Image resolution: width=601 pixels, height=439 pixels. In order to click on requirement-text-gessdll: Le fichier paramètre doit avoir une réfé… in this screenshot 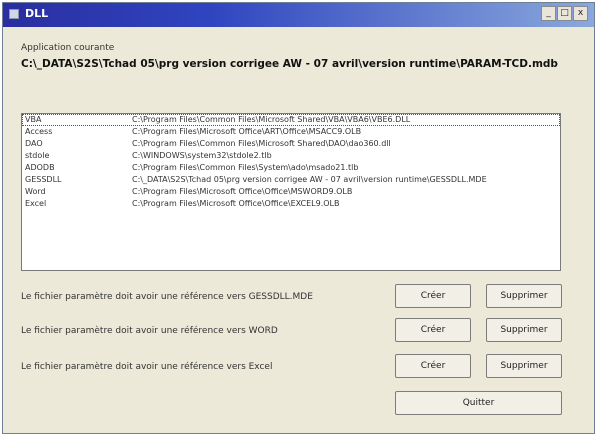, I will do `click(167, 297)`.